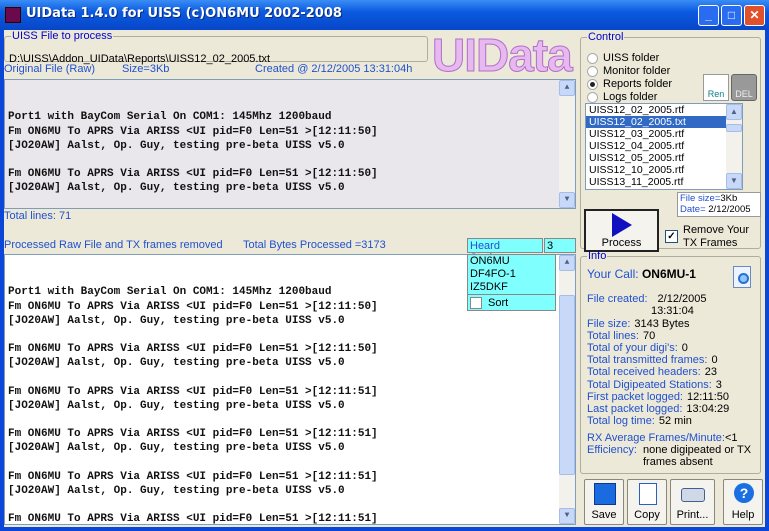 This screenshot has width=769, height=531. I want to click on info-key: Total lines:, so click(613, 335).